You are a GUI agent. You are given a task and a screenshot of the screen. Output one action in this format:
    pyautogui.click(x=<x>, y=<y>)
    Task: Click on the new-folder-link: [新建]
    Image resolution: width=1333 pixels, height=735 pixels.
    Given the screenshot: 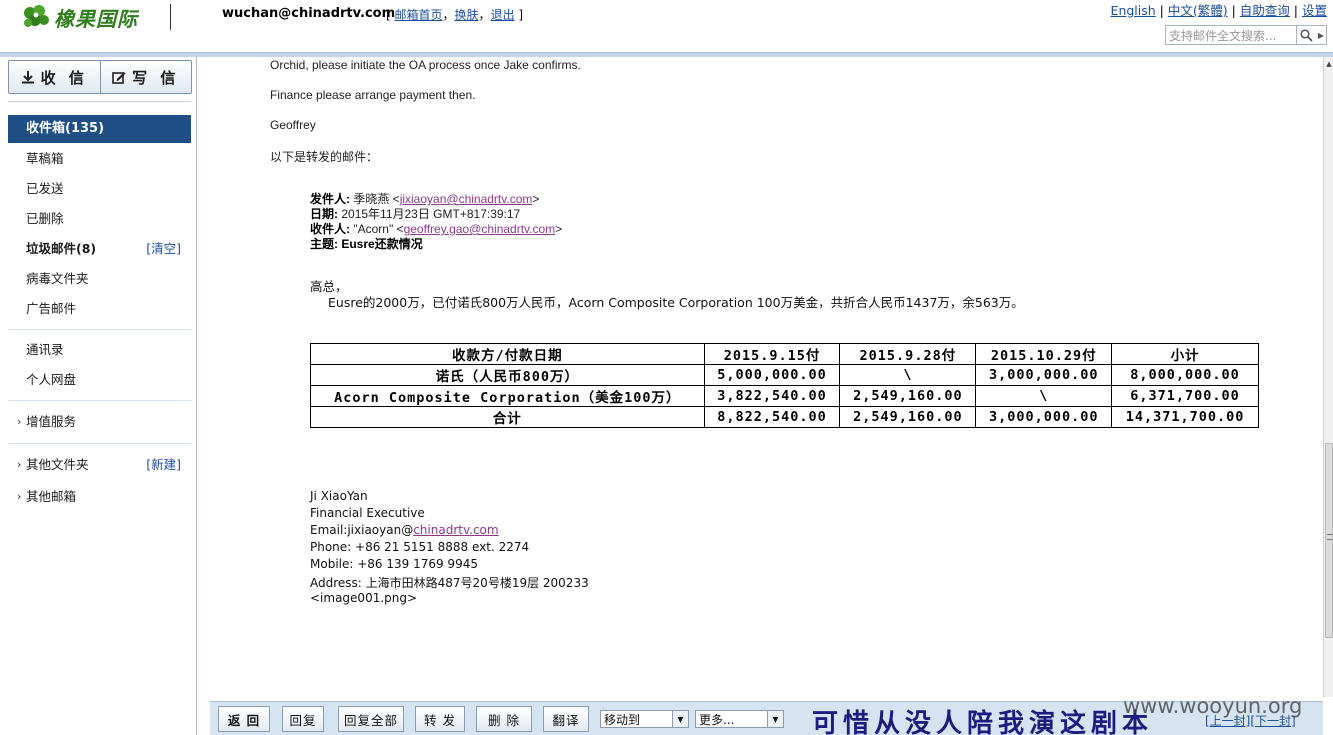 What is the action you would take?
    pyautogui.click(x=163, y=465)
    